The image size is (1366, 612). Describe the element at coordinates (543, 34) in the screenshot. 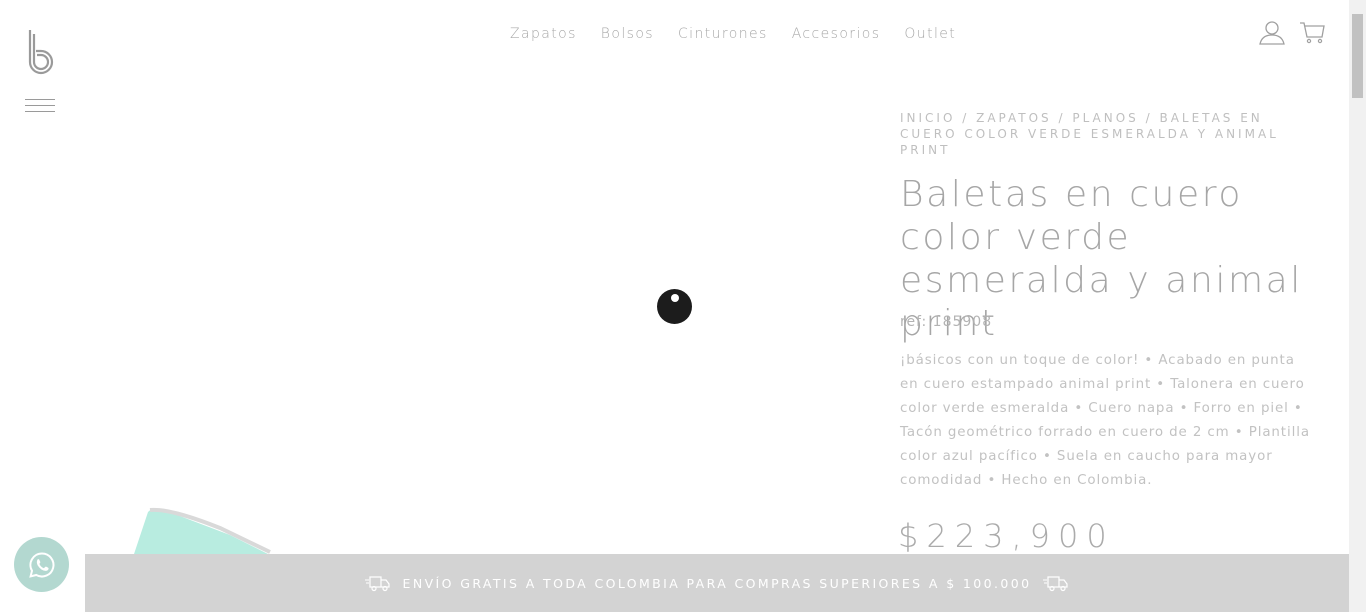

I see `nav-item-zapatos: Zapatos` at that location.